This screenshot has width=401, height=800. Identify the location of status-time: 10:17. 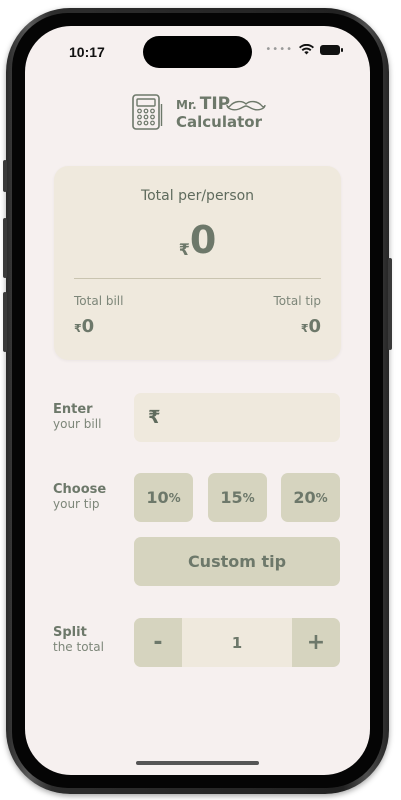
(87, 52).